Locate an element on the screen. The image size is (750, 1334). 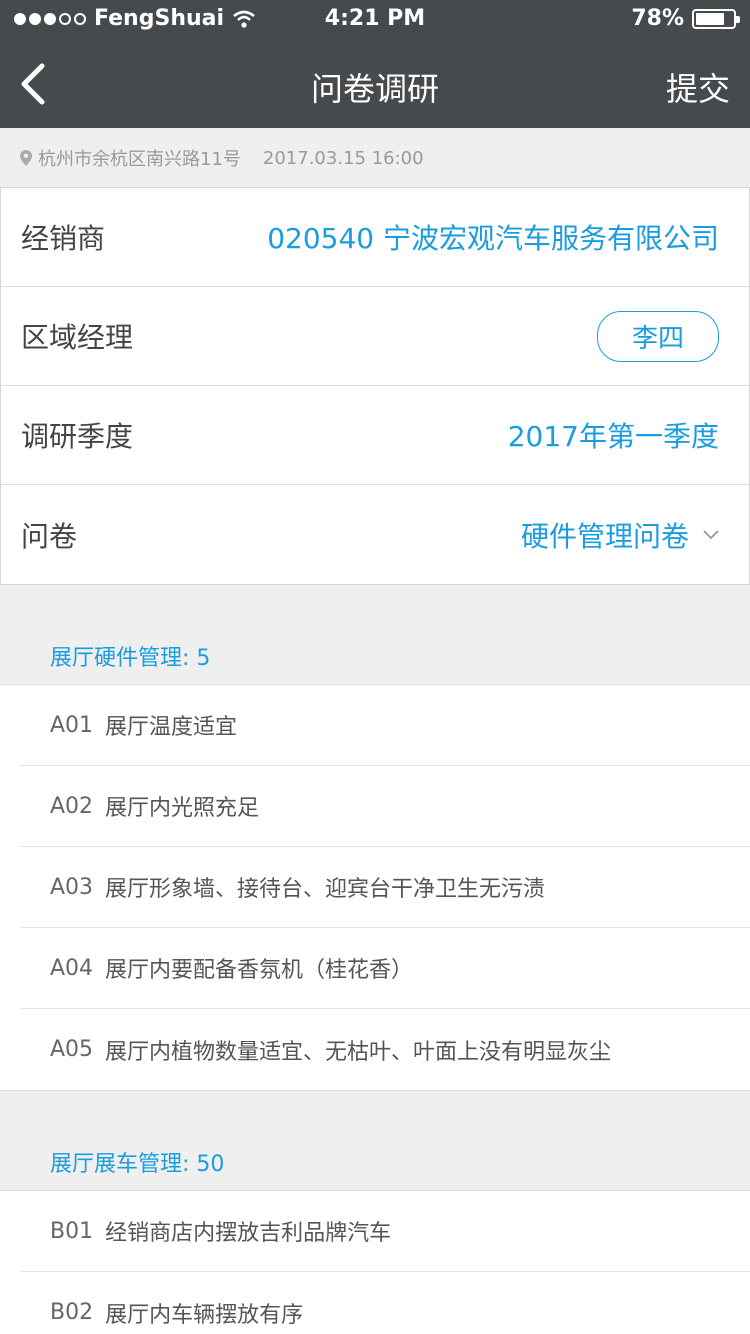
list-item: A05 展厅内植物数量适宜、无枯叶、叶面上没有明显灰尘 is located at coordinates (385, 1049).